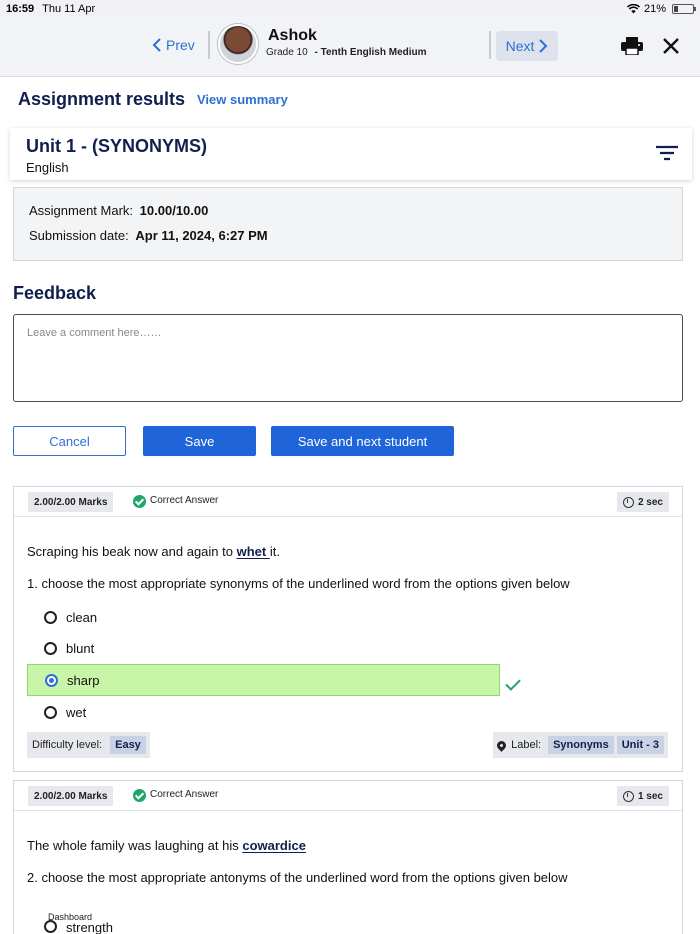  What do you see at coordinates (70, 917) in the screenshot?
I see `dashboard-tab: Dashboard` at bounding box center [70, 917].